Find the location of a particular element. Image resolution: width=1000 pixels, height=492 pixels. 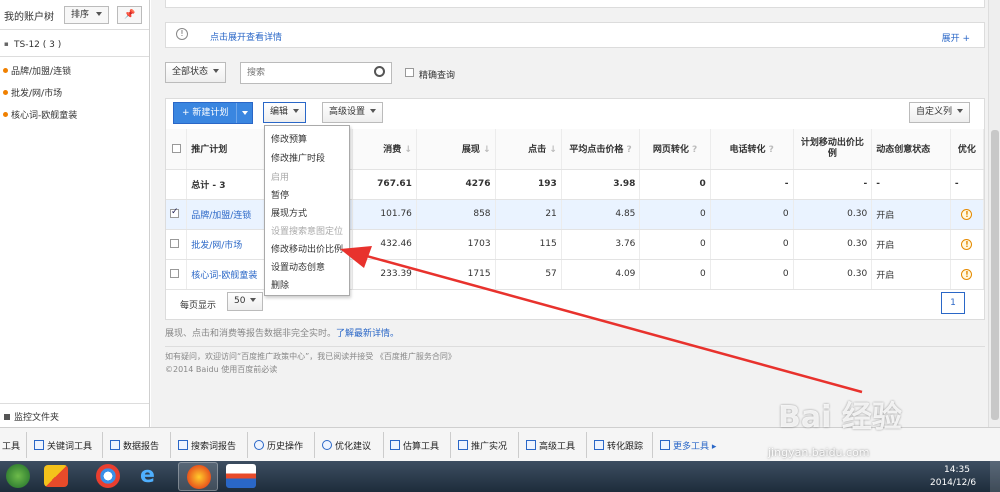

watermark-url: jingyan.baidu.com is located at coordinates (819, 452).